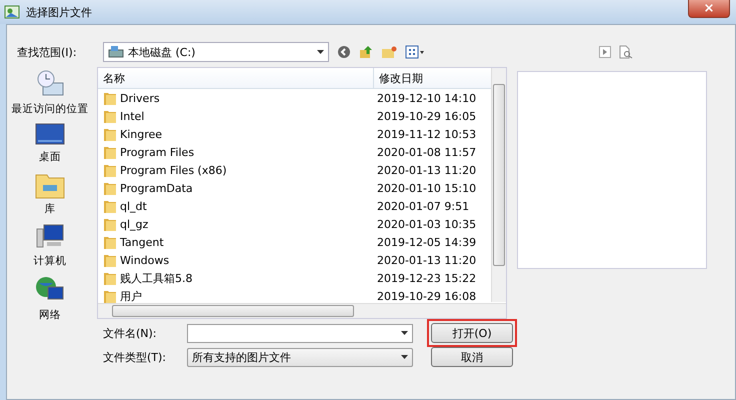  What do you see at coordinates (426, 242) in the screenshot?
I see `date-cell-text: 2019-12-05 14:39` at bounding box center [426, 242].